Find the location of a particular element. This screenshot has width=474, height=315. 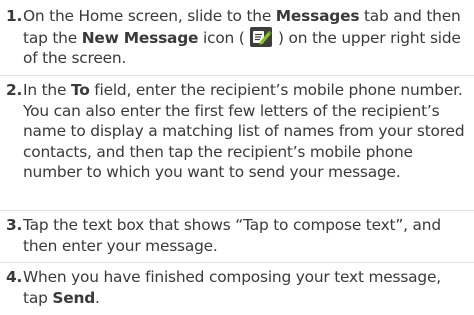

step-number: 2. is located at coordinates (14, 90).